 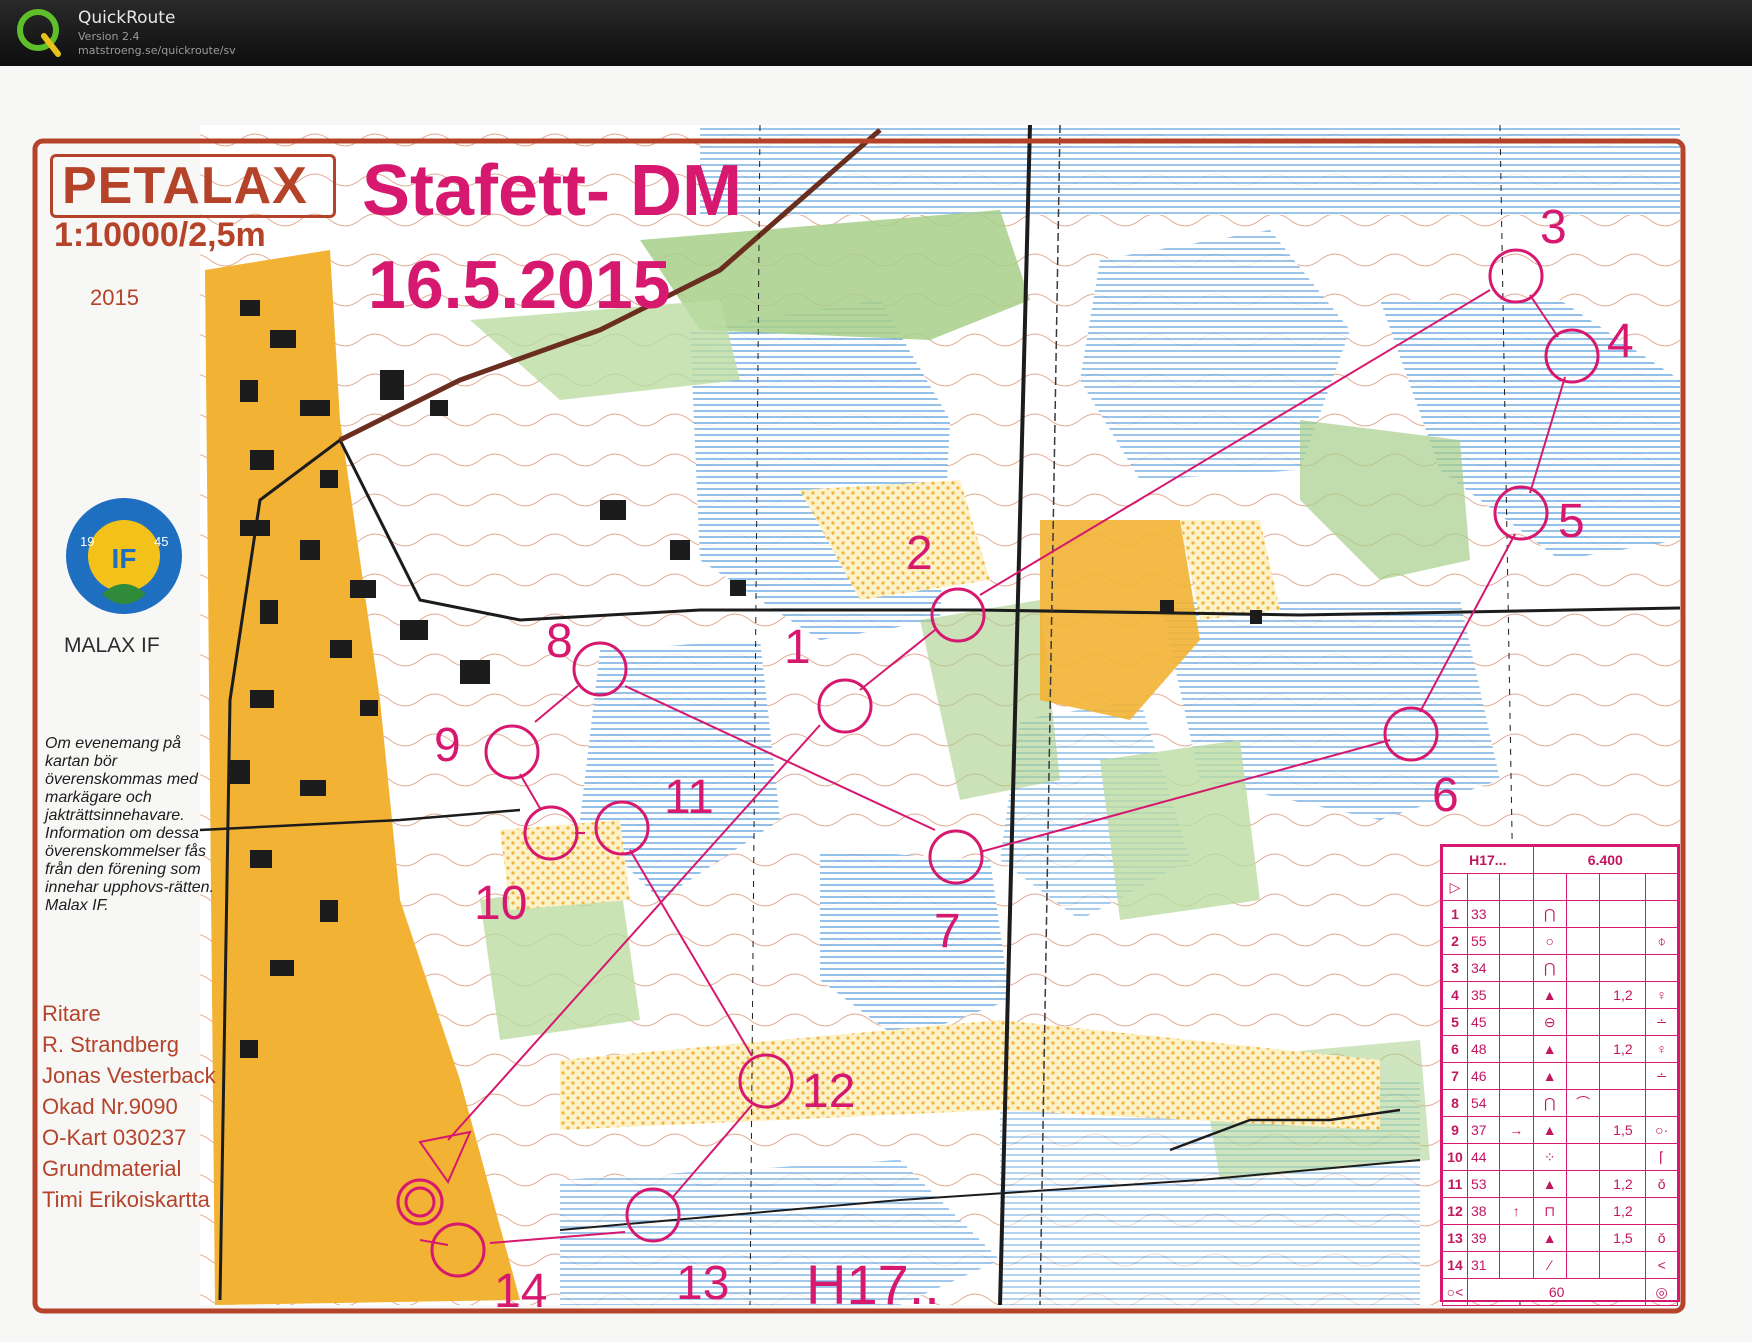 What do you see at coordinates (919, 553) in the screenshot?
I see `control-number-2: 2` at bounding box center [919, 553].